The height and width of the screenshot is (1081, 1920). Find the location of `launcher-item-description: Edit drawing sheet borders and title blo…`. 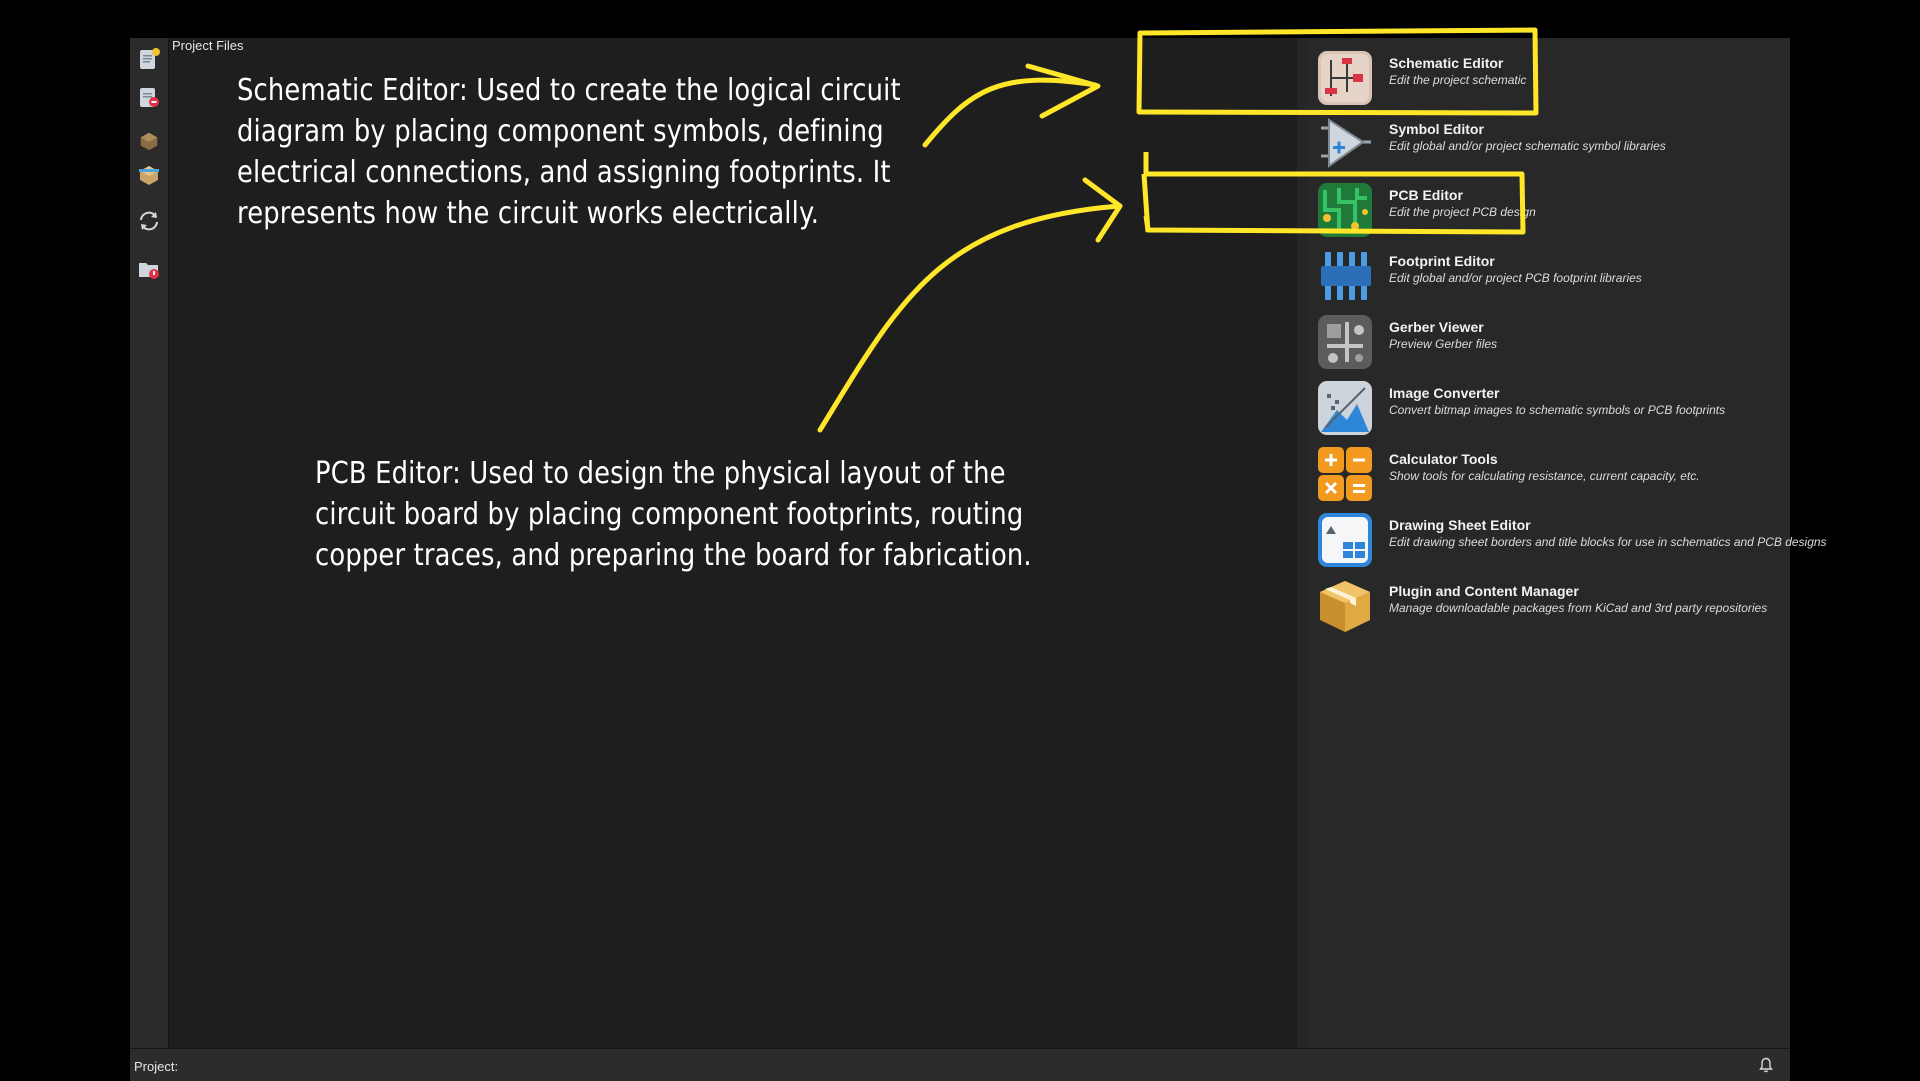

launcher-item-description: Edit drawing sheet borders and title blo… is located at coordinates (1608, 542).